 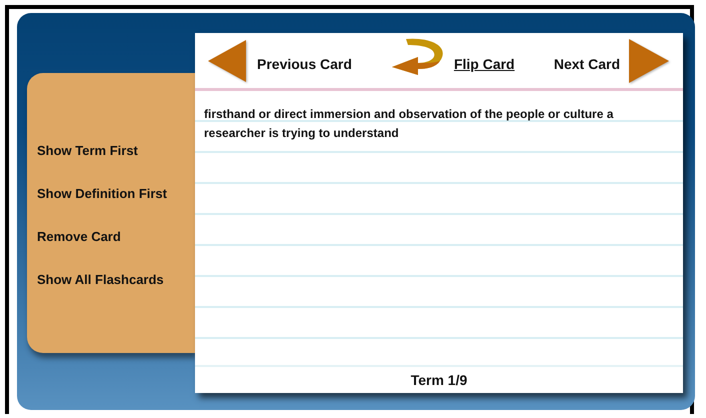 I want to click on right-arrow-icon, so click(x=649, y=60).